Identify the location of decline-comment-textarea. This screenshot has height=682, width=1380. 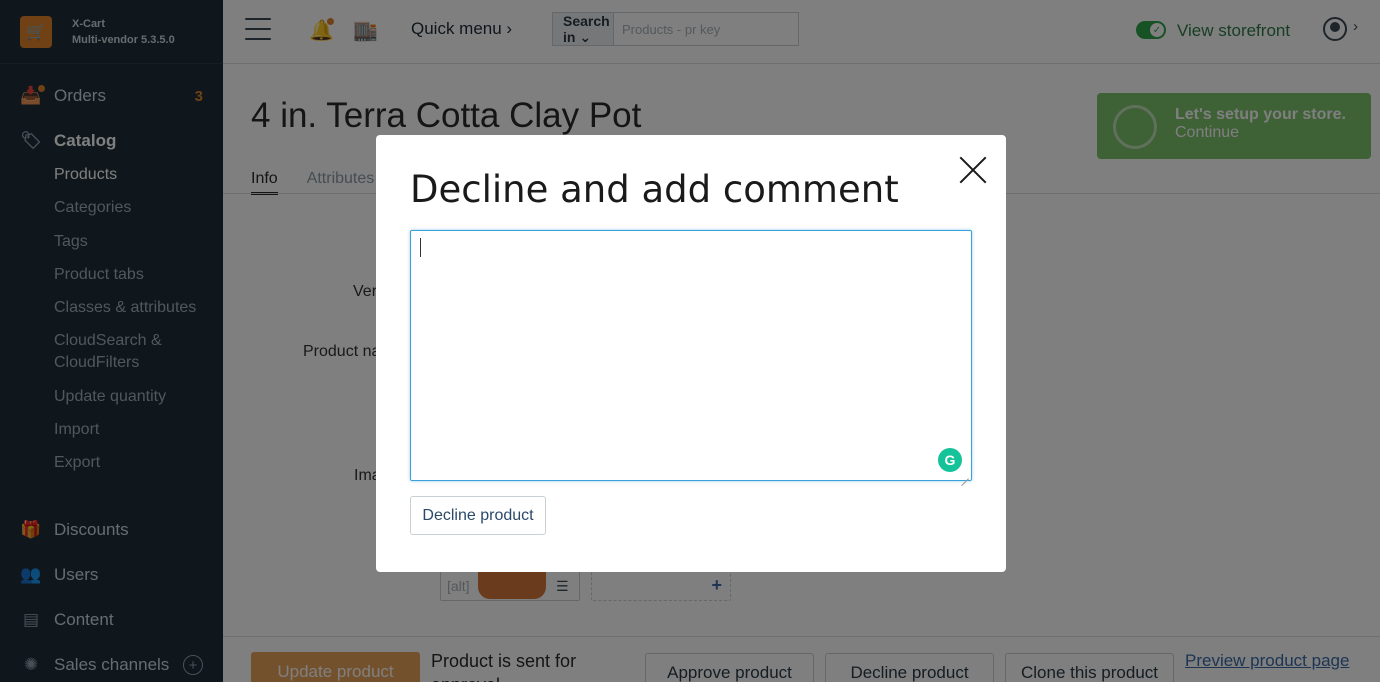
(691, 355).